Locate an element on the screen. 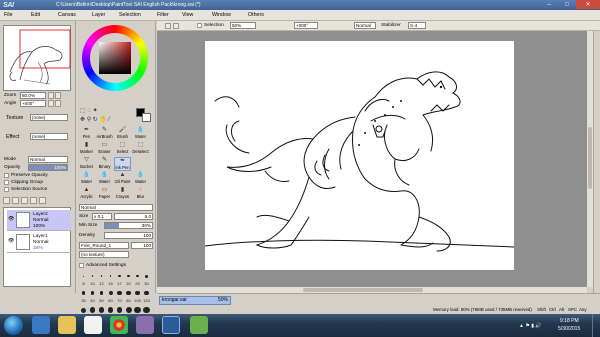 The height and width of the screenshot is (337, 600). merge-down-button is located at coordinates (42, 200).